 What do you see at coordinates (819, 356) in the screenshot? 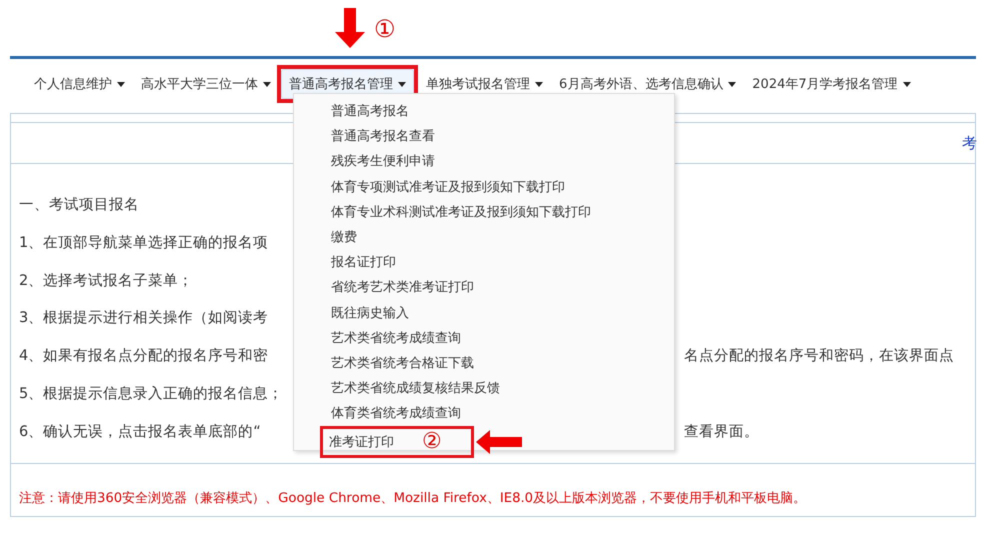
I see `instruction-text: 名点分配的报名序号和密码，在该界面点` at bounding box center [819, 356].